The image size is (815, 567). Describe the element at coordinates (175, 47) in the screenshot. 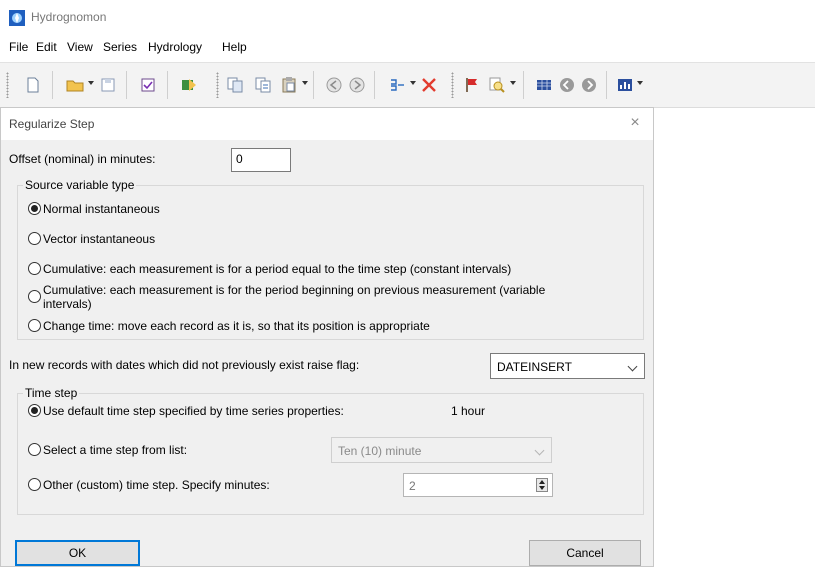

I see `menu-hydrology: Hydrology` at that location.